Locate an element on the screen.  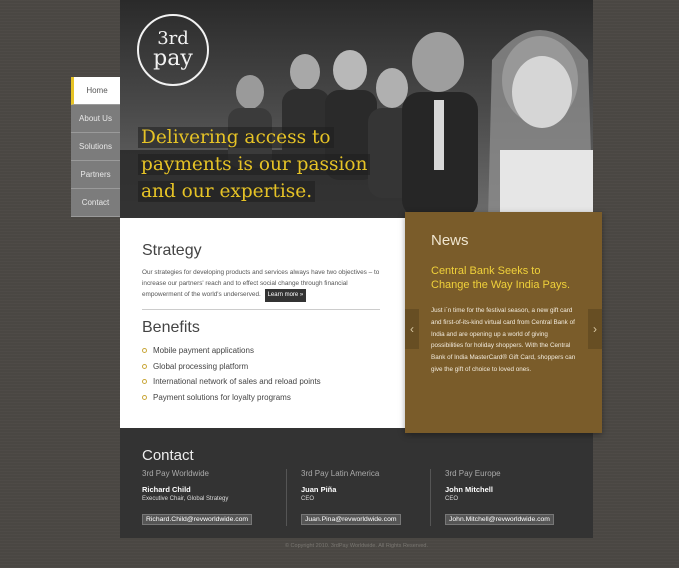
contact-region: 3rd Pay Worldwide is located at coordinates (175, 473).